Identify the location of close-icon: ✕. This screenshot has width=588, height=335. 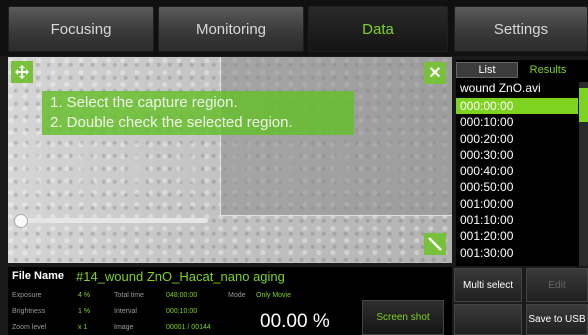
(435, 73).